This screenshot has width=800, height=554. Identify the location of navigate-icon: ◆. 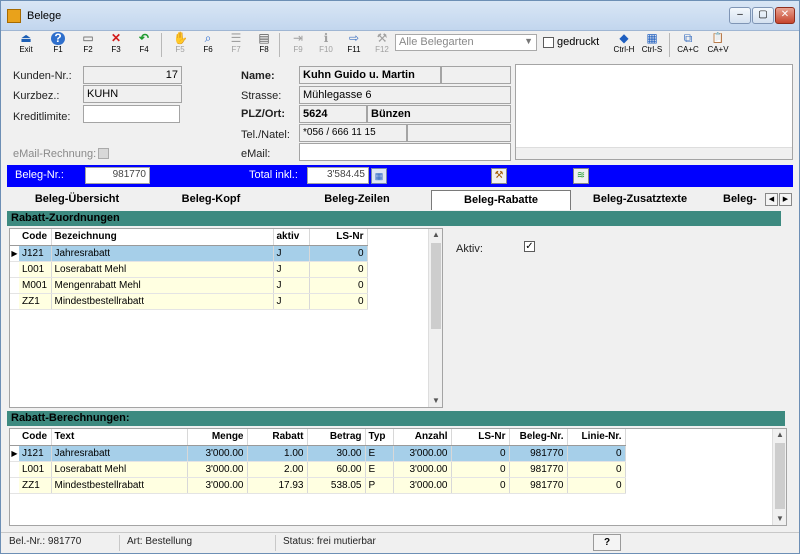
(624, 38).